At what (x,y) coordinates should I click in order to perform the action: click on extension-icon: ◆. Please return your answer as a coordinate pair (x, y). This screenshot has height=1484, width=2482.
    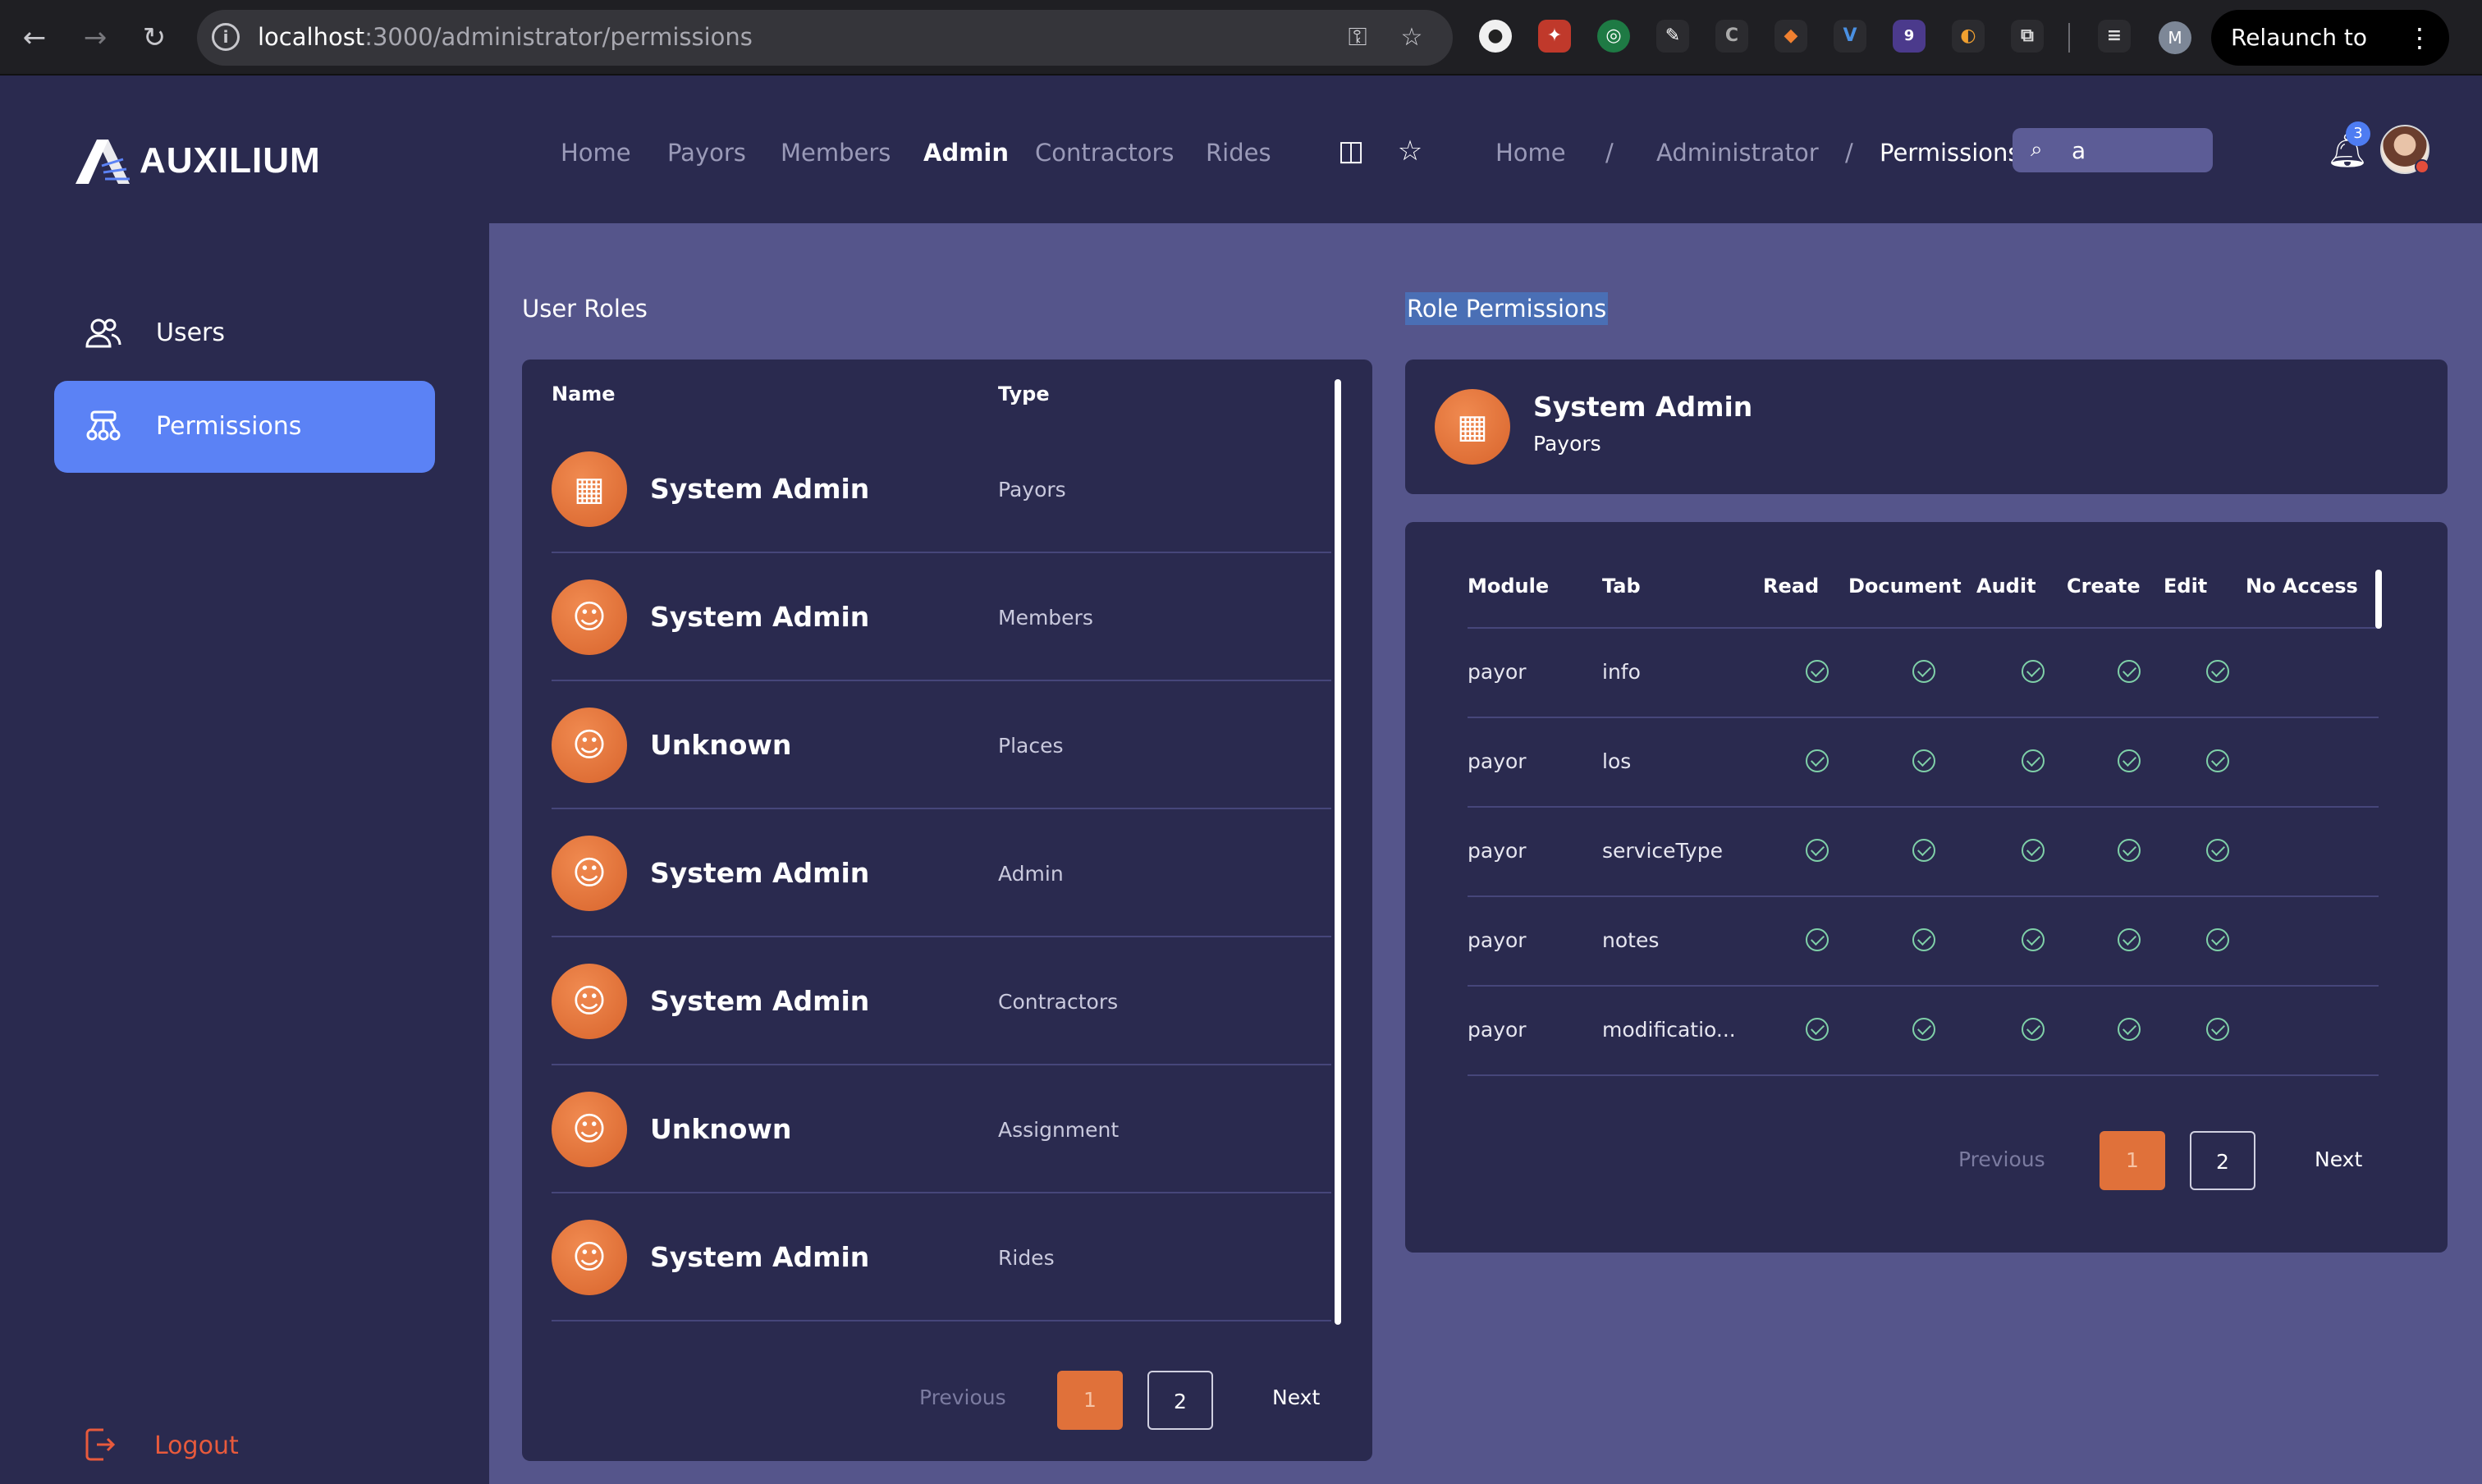
    Looking at the image, I should click on (1791, 36).